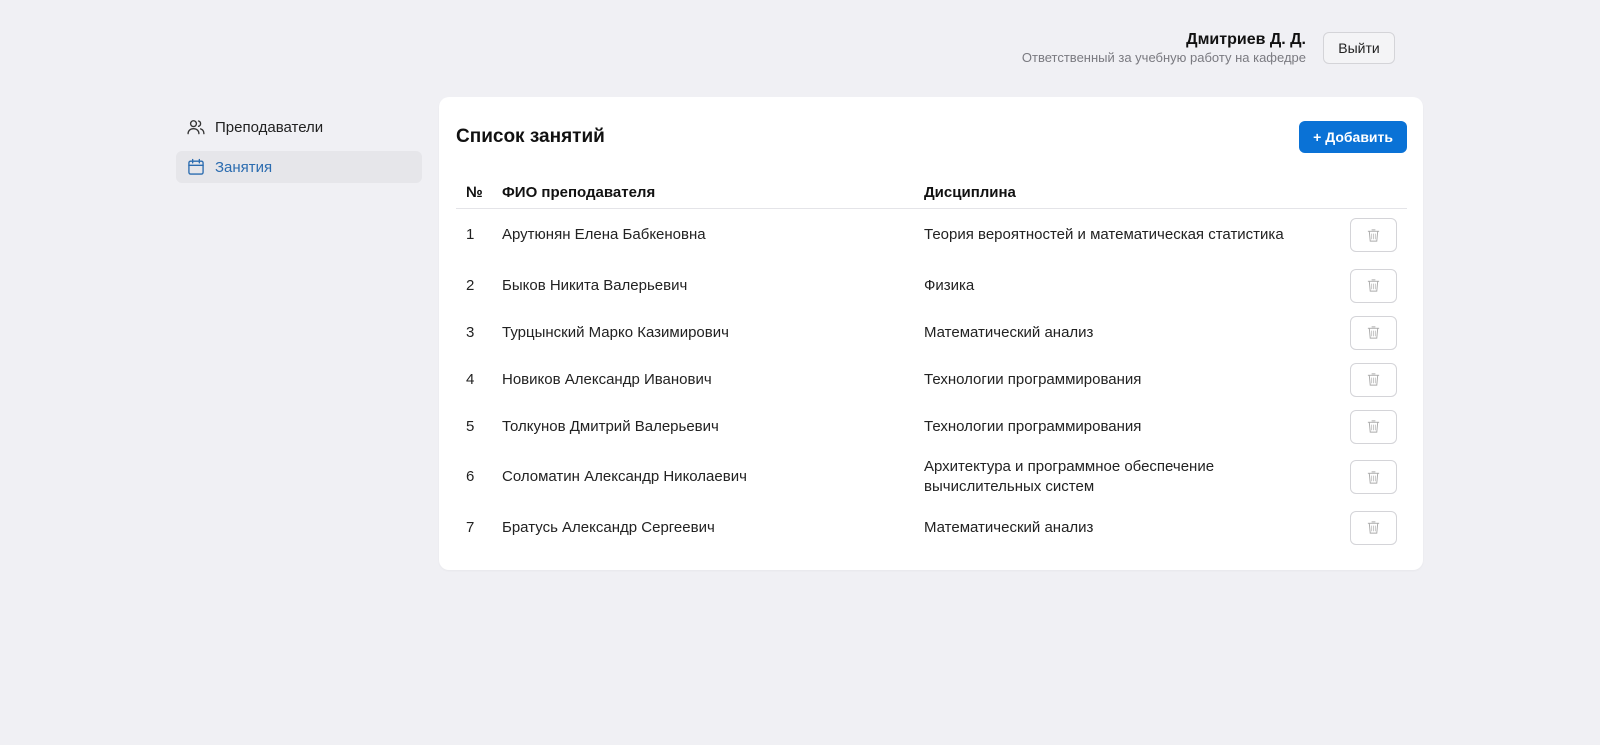 The width and height of the screenshot is (1600, 745). What do you see at coordinates (299, 167) in the screenshot?
I see `sidebar-item-classes: Занятия` at bounding box center [299, 167].